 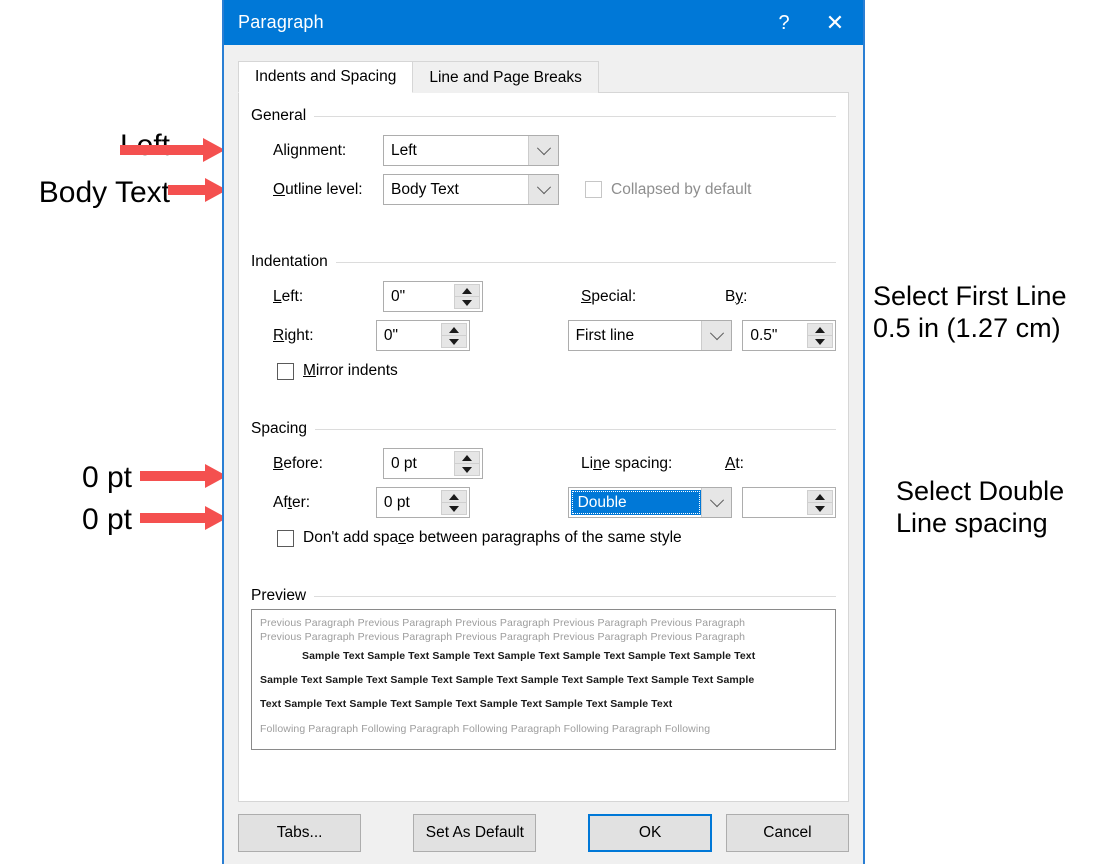 I want to click on line-spacing-label: Line spacing:, so click(x=627, y=463).